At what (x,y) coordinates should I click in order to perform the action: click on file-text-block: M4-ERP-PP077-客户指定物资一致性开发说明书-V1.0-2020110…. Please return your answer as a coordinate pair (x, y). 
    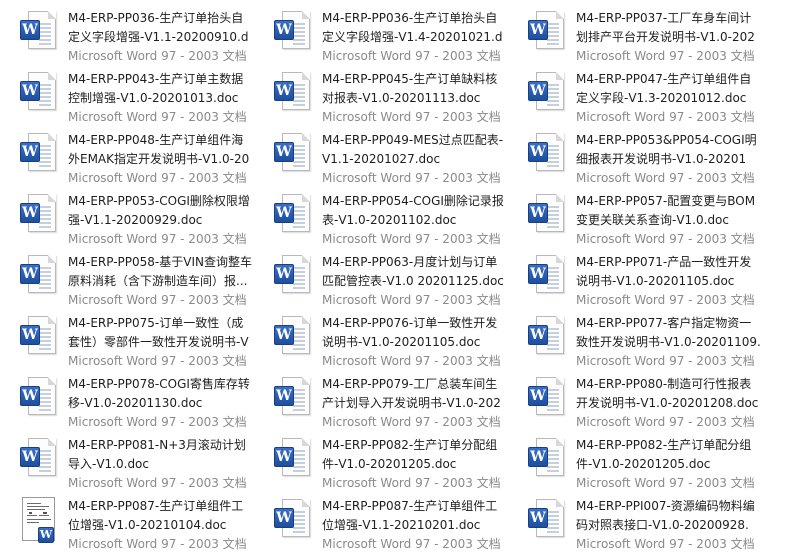
    Looking at the image, I should click on (669, 342).